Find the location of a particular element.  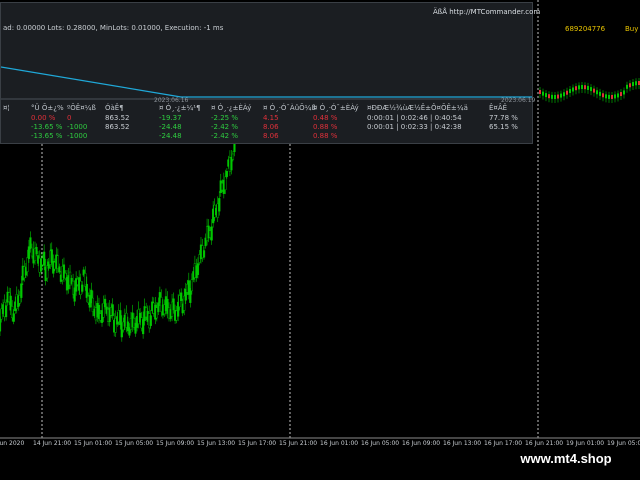

time-tick-label: 15 Jun 17:00 is located at coordinates (257, 443).